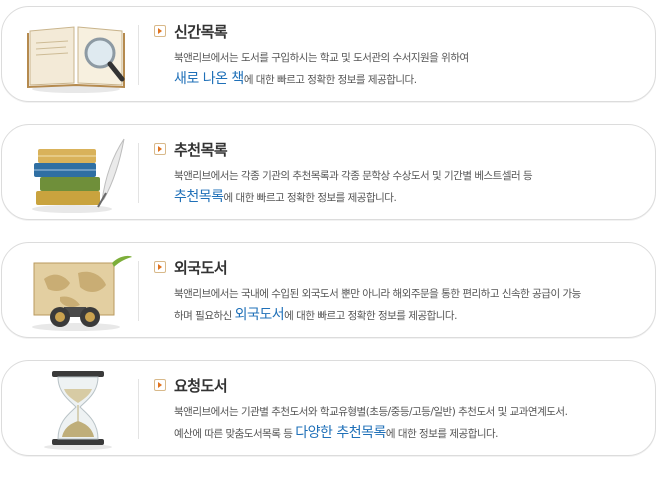 The height and width of the screenshot is (480, 660). I want to click on highlight-text: 추천목록, so click(199, 197).